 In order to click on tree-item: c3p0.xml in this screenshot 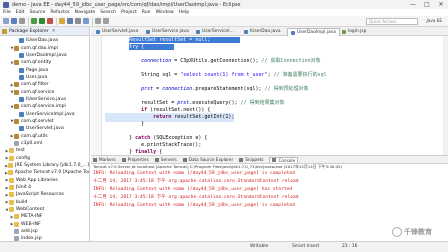, I will do `click(44, 143)`.